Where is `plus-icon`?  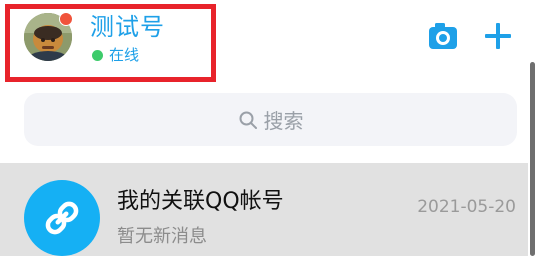 plus-icon is located at coordinates (498, 36).